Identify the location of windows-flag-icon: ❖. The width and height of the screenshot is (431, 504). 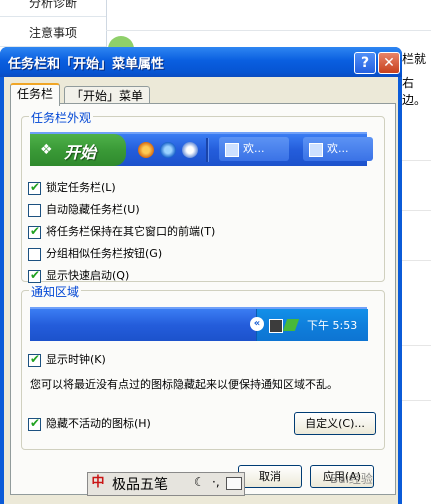
(46, 150).